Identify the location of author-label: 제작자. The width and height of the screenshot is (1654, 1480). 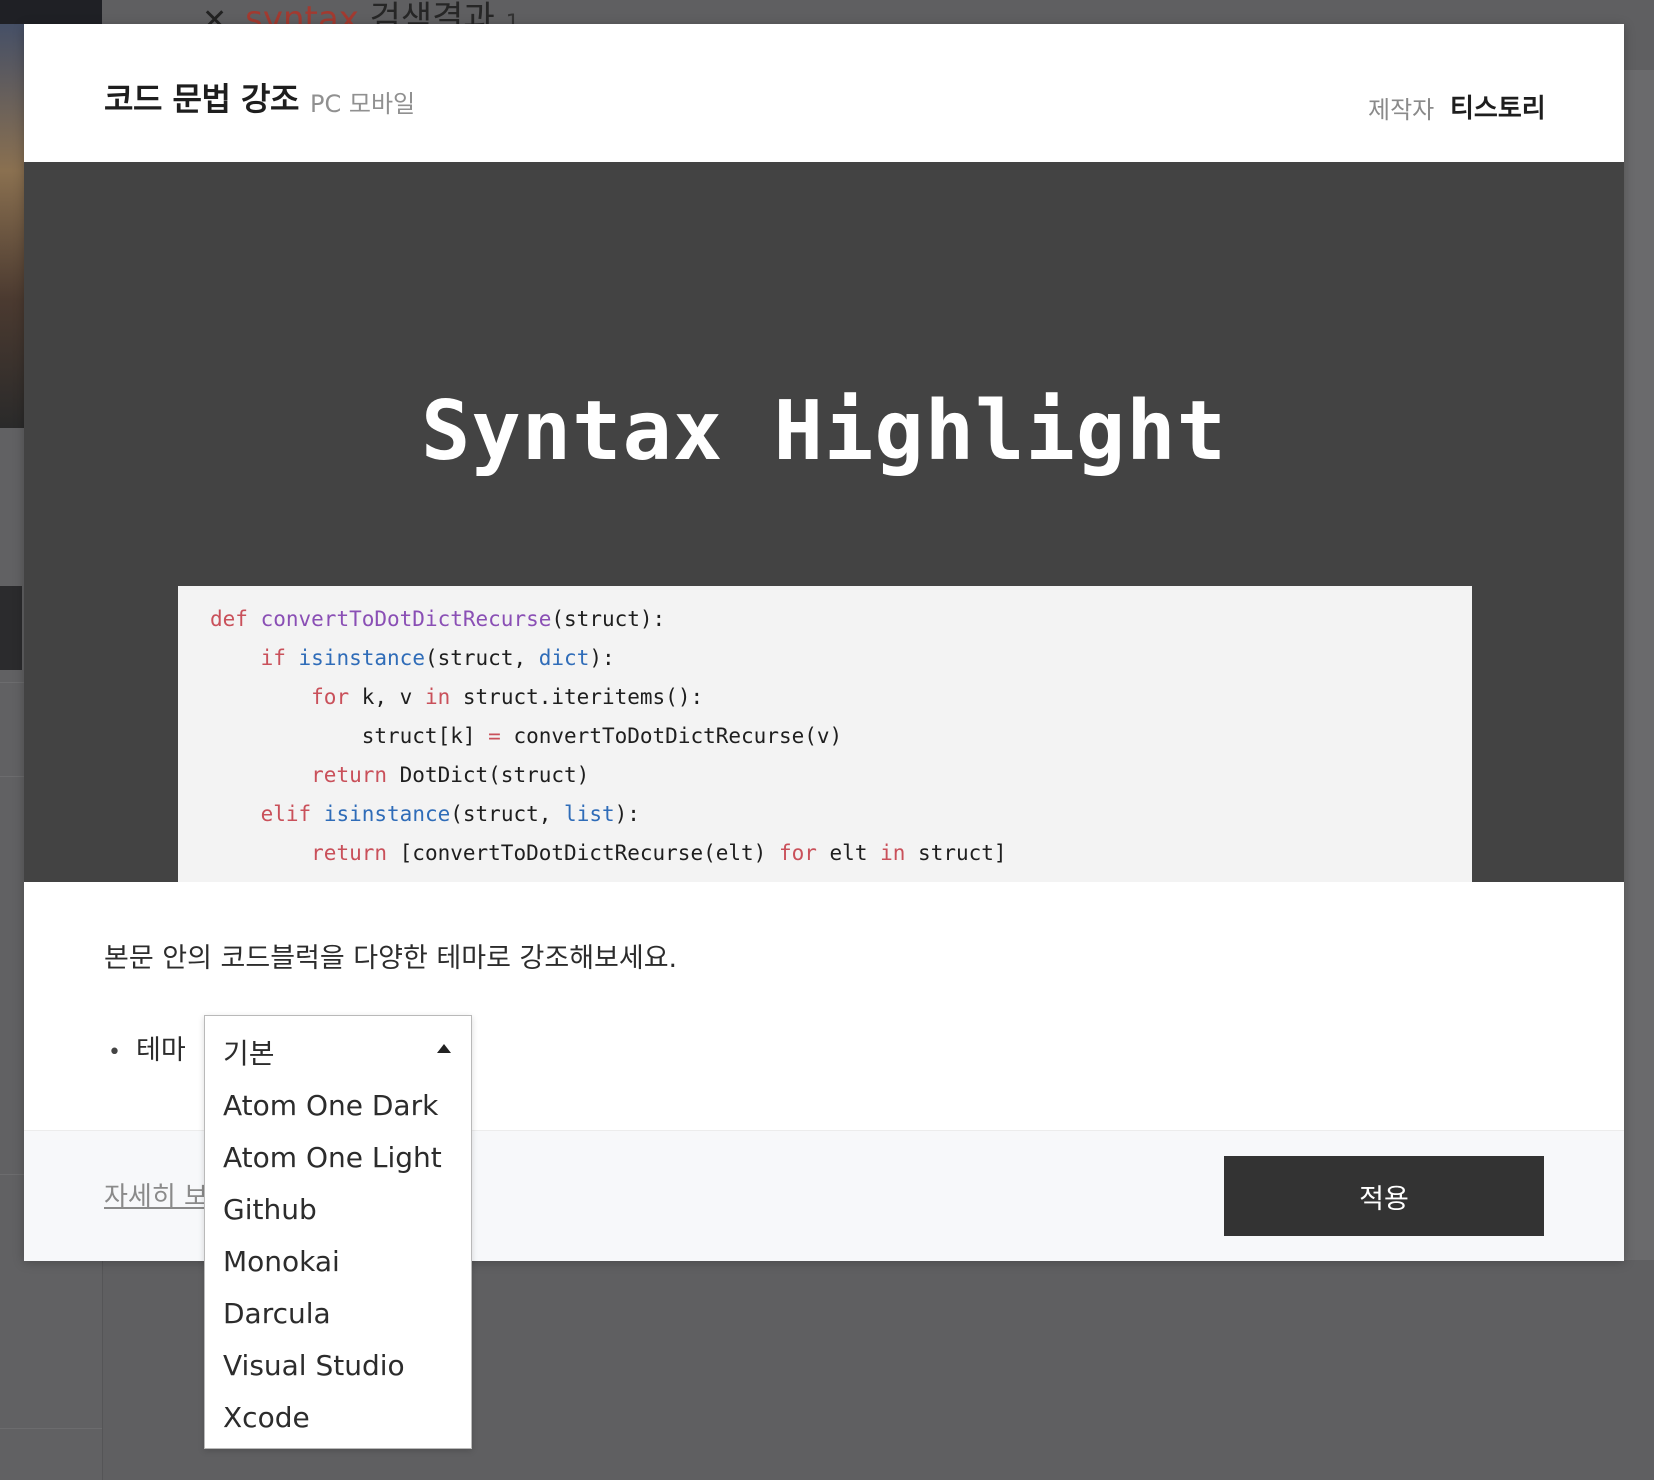
(1401, 110).